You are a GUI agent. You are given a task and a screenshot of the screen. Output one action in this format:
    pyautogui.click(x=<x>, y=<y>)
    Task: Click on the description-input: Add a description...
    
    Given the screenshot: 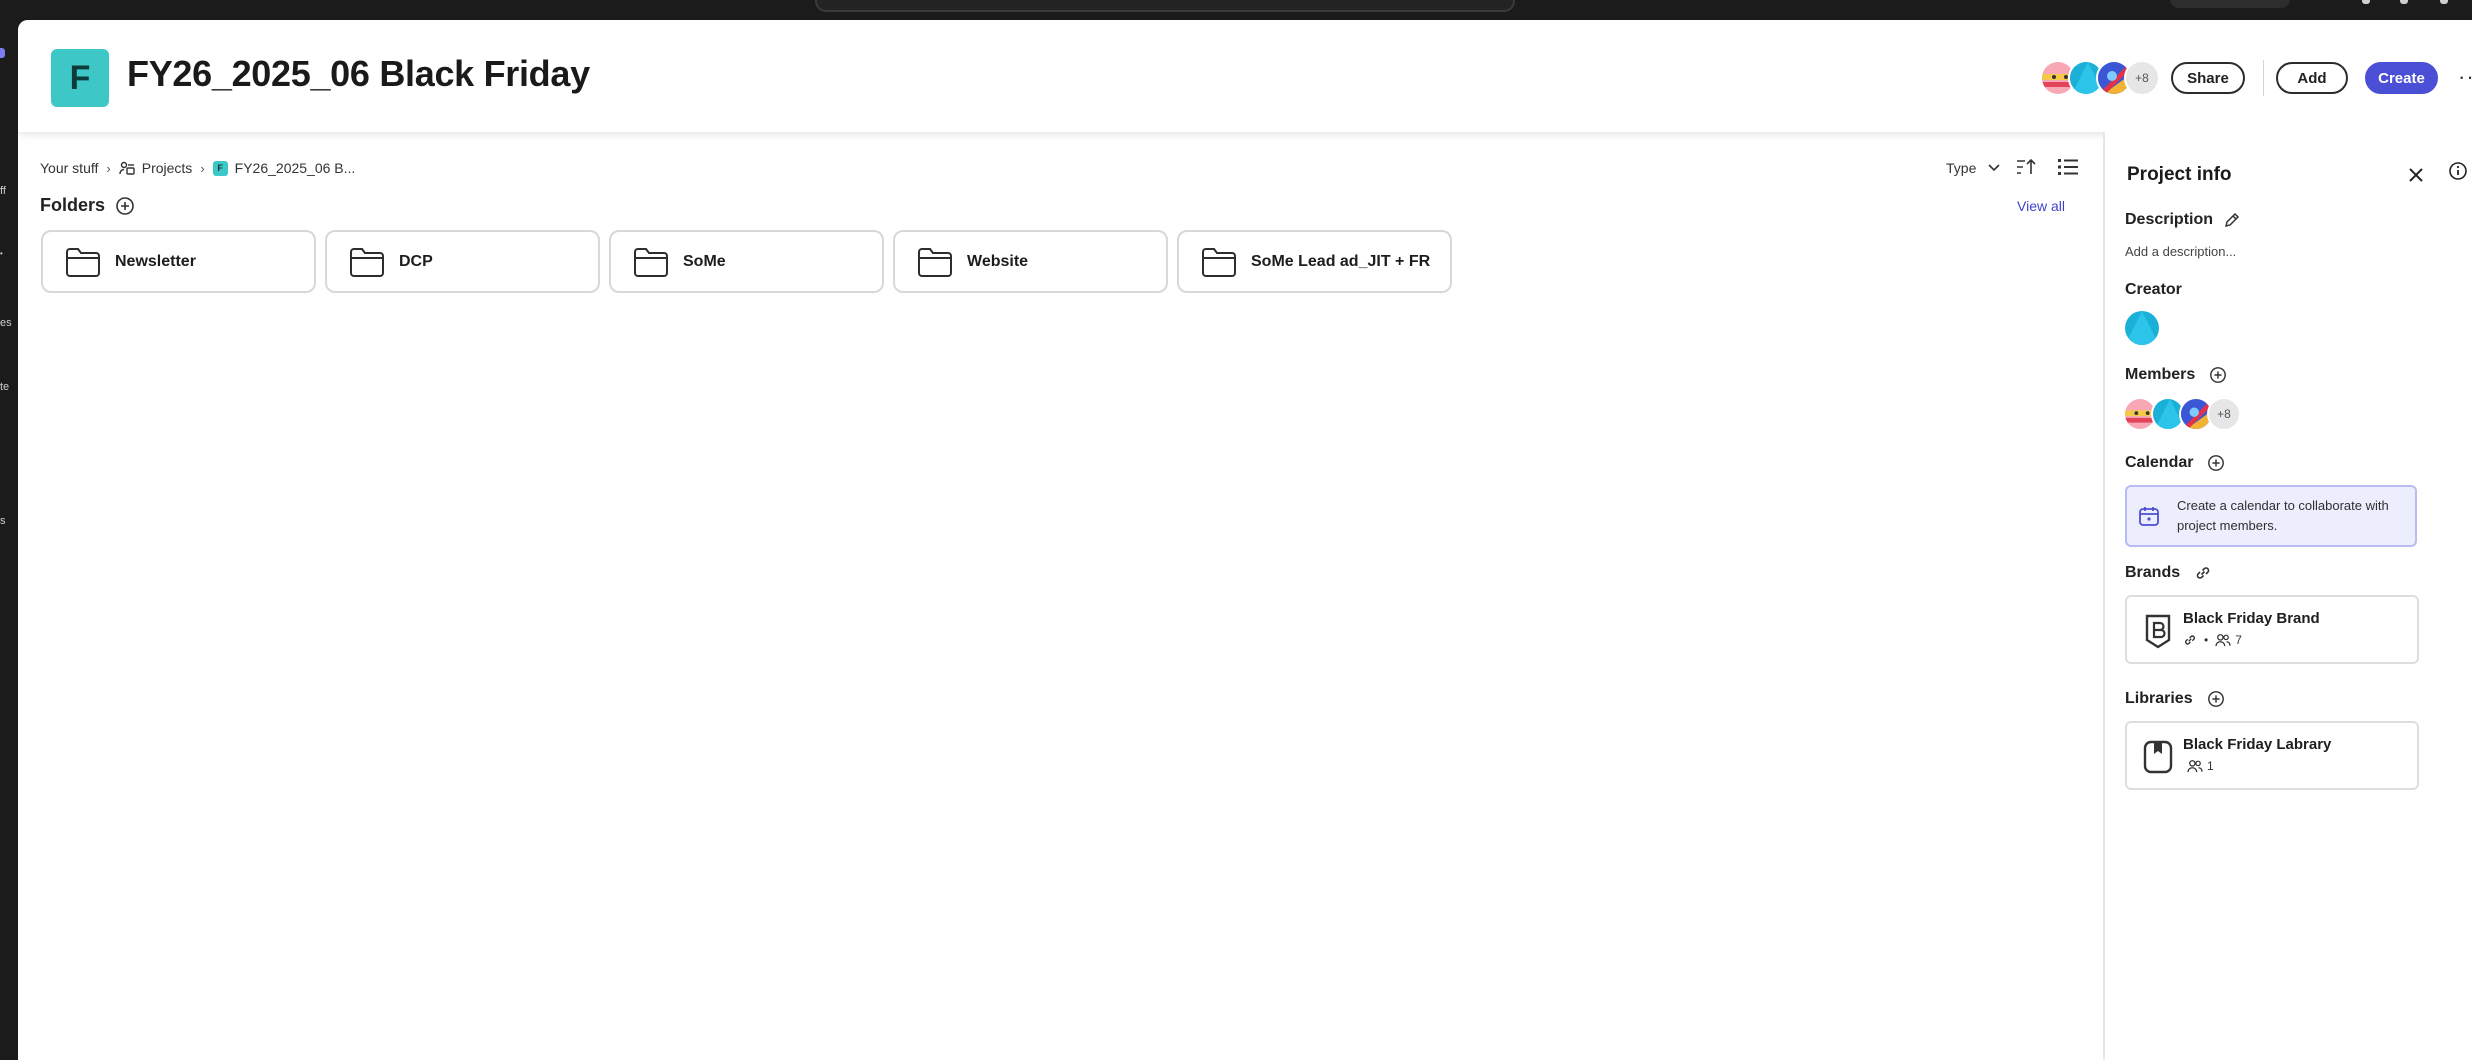 What is the action you would take?
    pyautogui.click(x=2180, y=251)
    